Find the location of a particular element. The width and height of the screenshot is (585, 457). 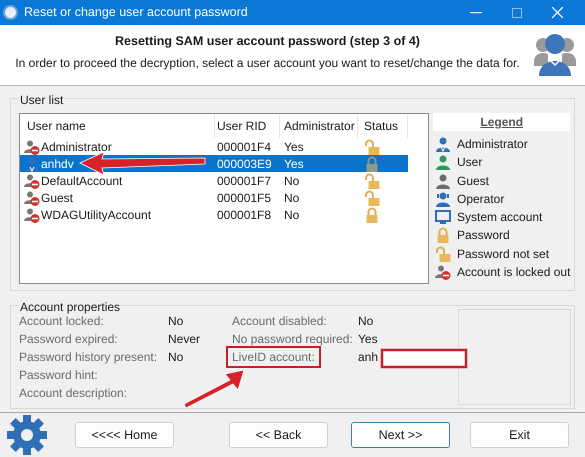

window-title: Reset or change user account password is located at coordinates (136, 13).